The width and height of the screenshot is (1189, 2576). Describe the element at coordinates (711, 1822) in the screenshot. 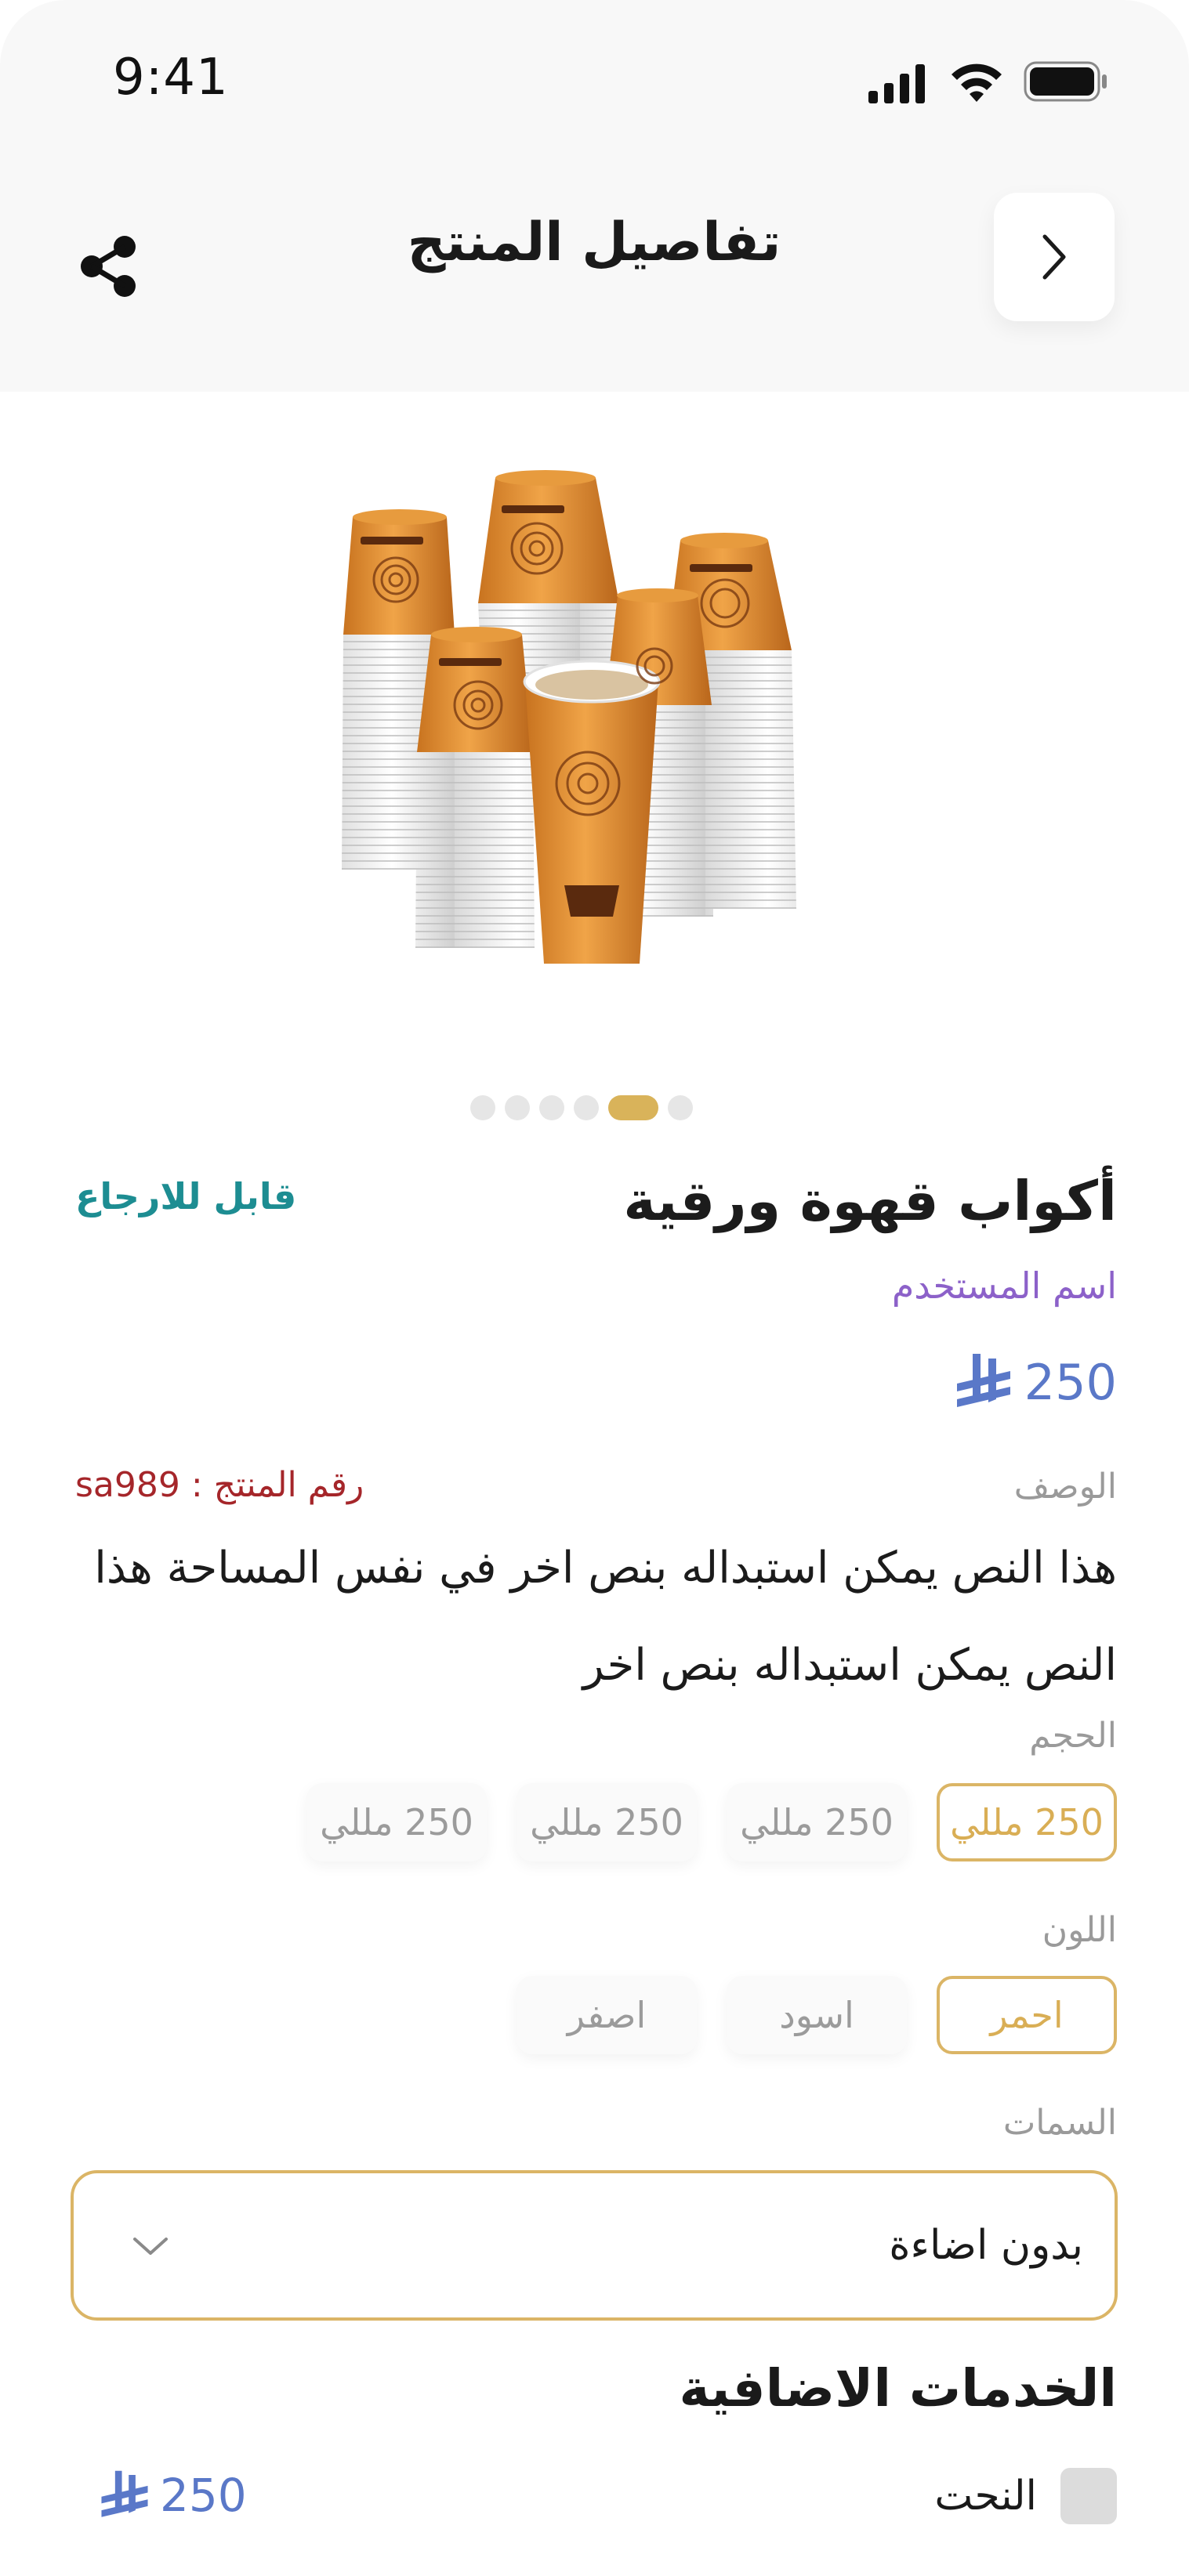

I see `size-options: 250 مللي 250 مللي 250 مللي 250 مللي` at that location.